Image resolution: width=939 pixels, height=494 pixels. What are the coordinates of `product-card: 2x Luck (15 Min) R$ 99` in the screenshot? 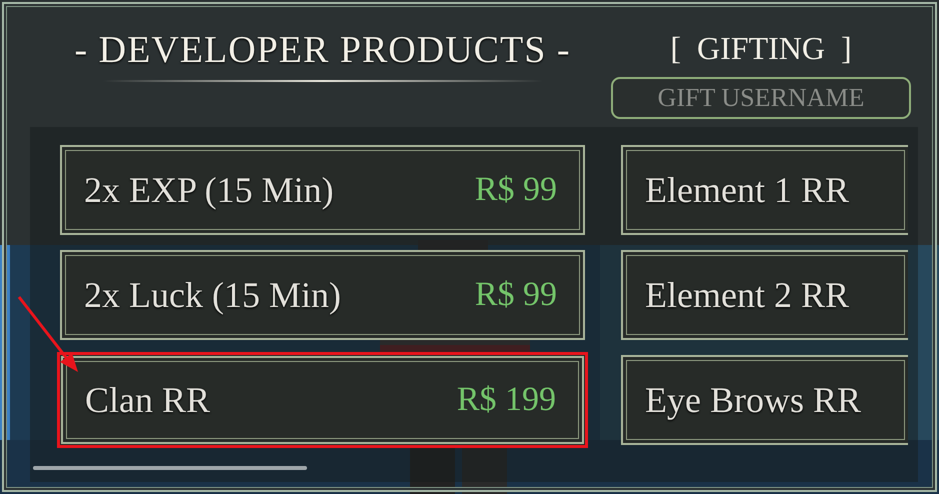 It's located at (322, 295).